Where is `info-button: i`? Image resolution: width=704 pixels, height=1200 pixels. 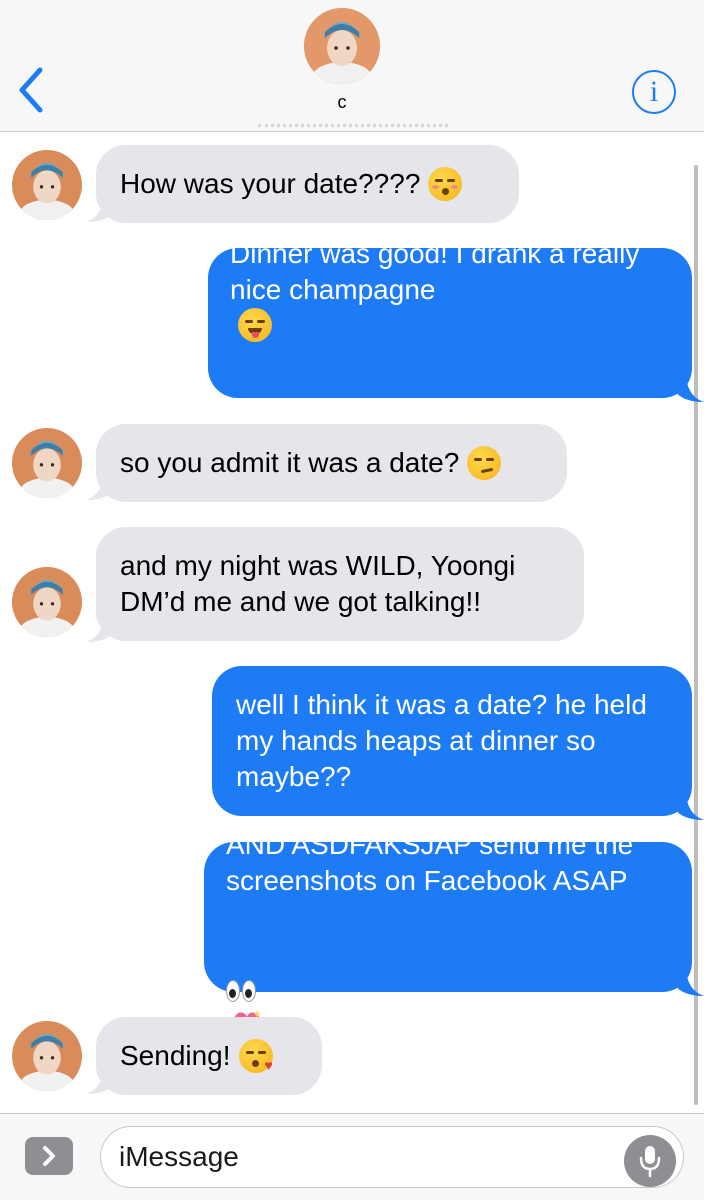 info-button: i is located at coordinates (654, 92).